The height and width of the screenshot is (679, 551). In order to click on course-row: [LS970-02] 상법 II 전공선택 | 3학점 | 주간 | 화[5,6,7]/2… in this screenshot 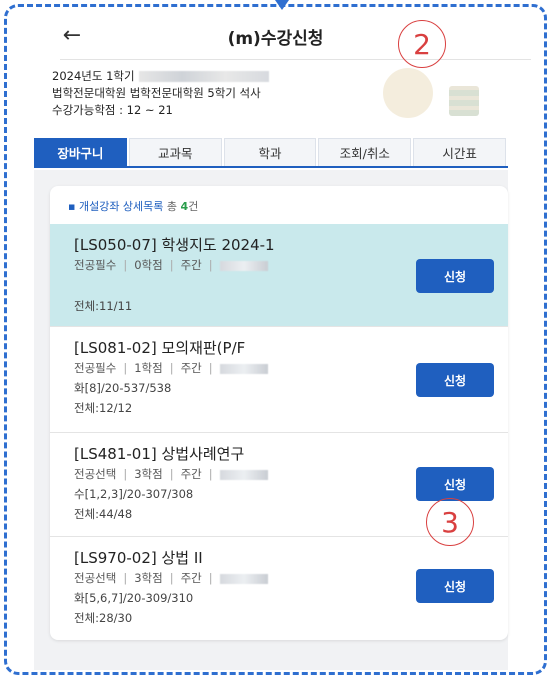, I will do `click(279, 588)`.